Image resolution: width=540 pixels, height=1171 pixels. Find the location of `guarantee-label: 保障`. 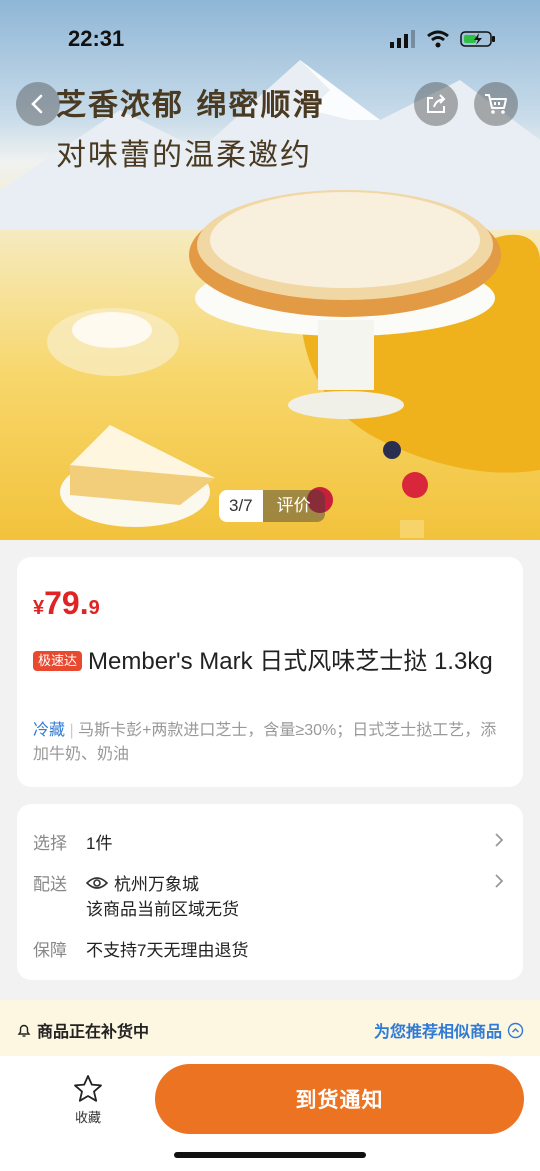

guarantee-label: 保障 is located at coordinates (50, 950).